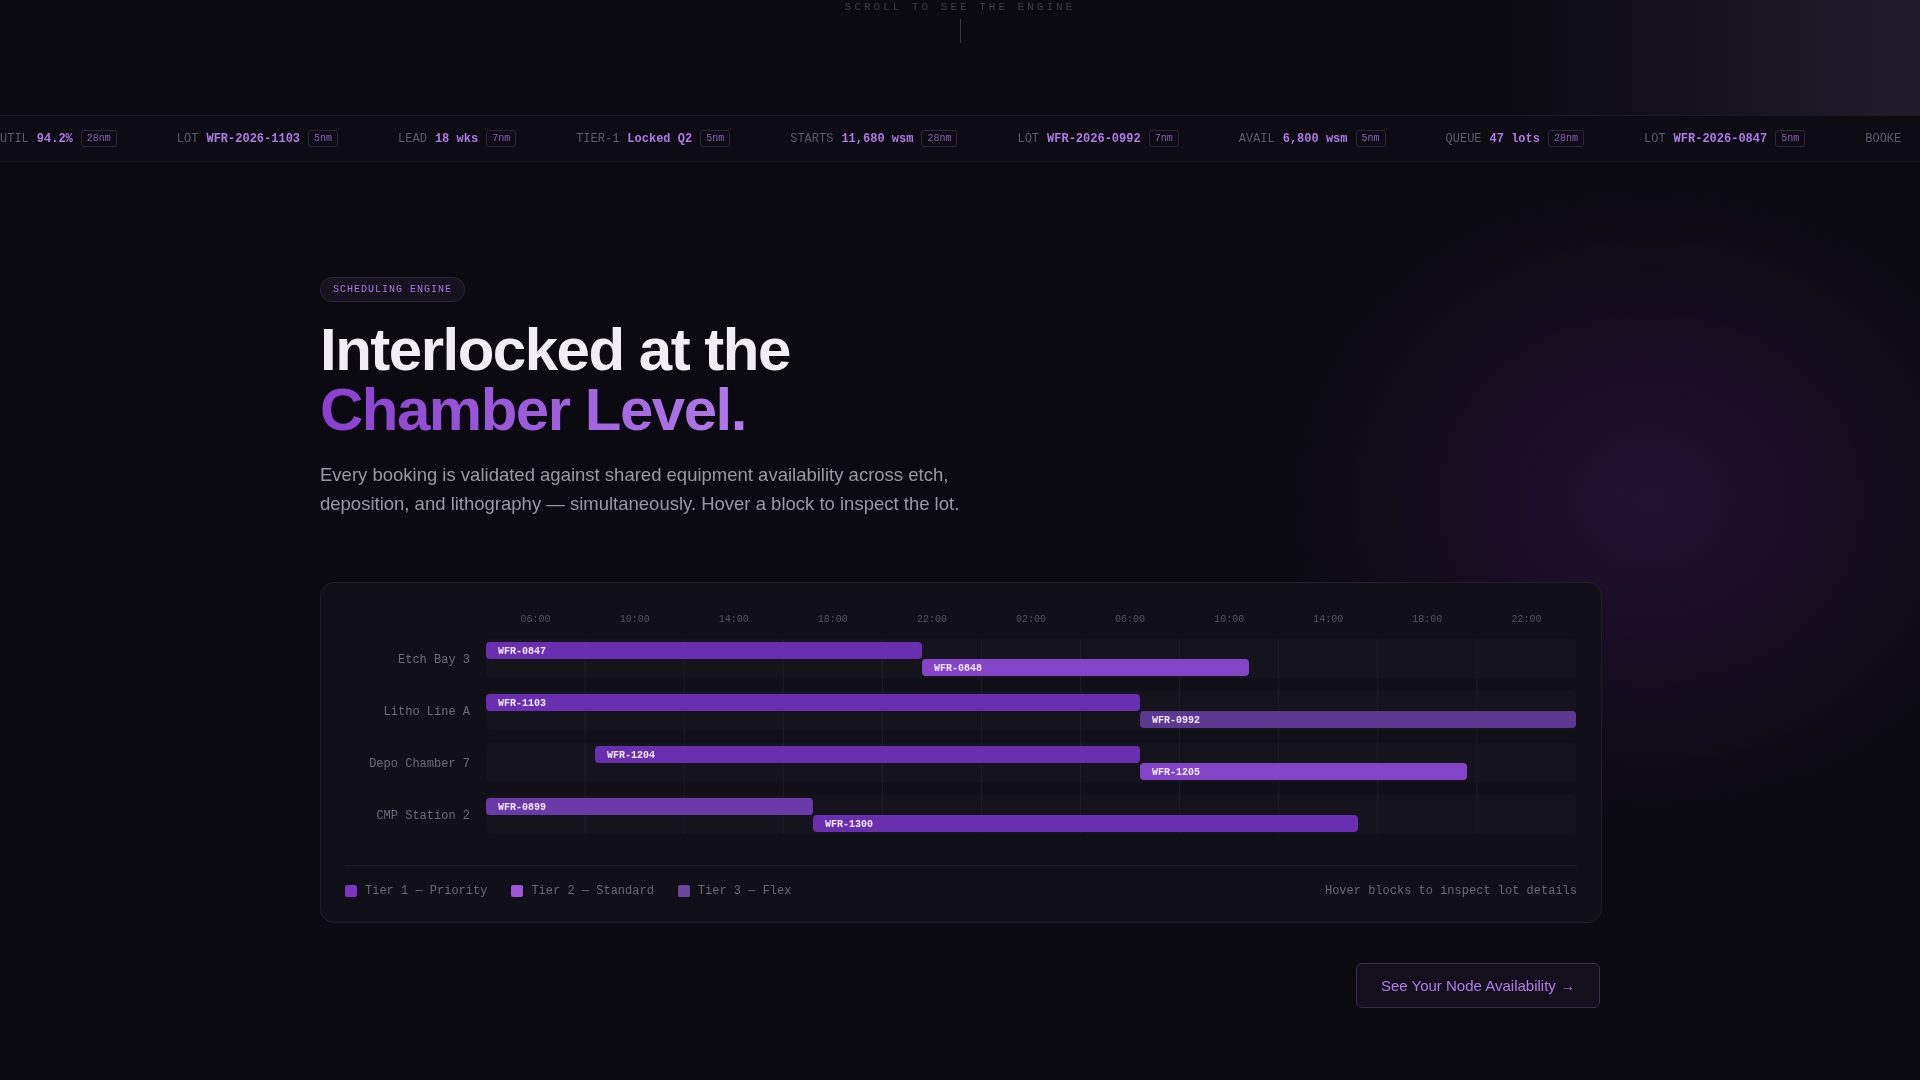 The height and width of the screenshot is (1080, 1920). Describe the element at coordinates (958, 668) in the screenshot. I see `lot-label: WFR-0848` at that location.